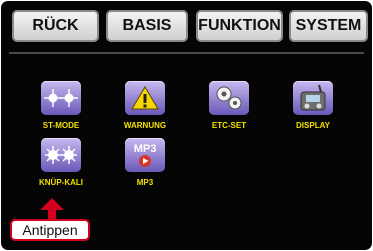 This screenshot has width=373, height=251. What do you see at coordinates (55, 26) in the screenshot?
I see `tab-back: RÜCK` at bounding box center [55, 26].